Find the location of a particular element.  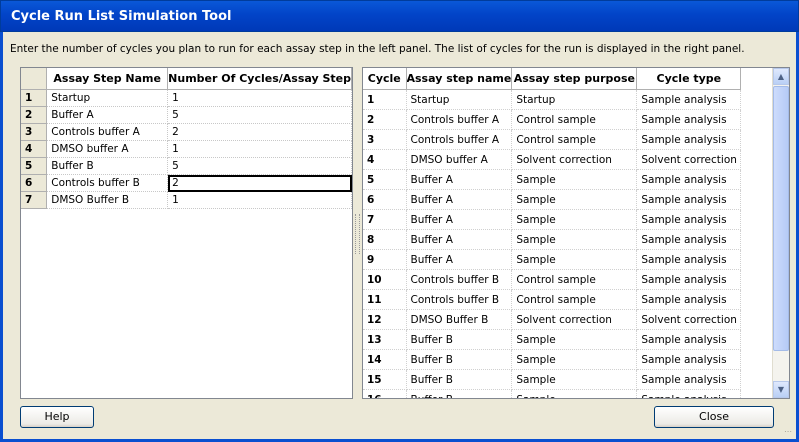

table-row: 13 Buffer B Sample Sample analysis is located at coordinates (552, 339).